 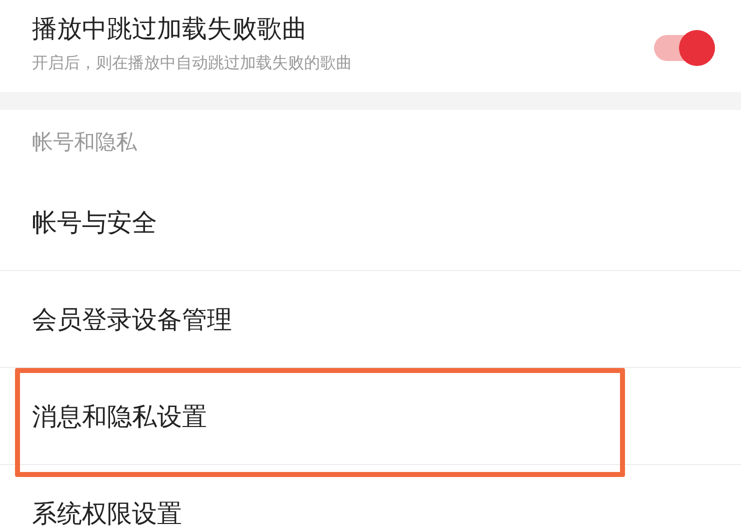 I want to click on setting-title: 播放中跳过加载失败歌曲, so click(x=170, y=29).